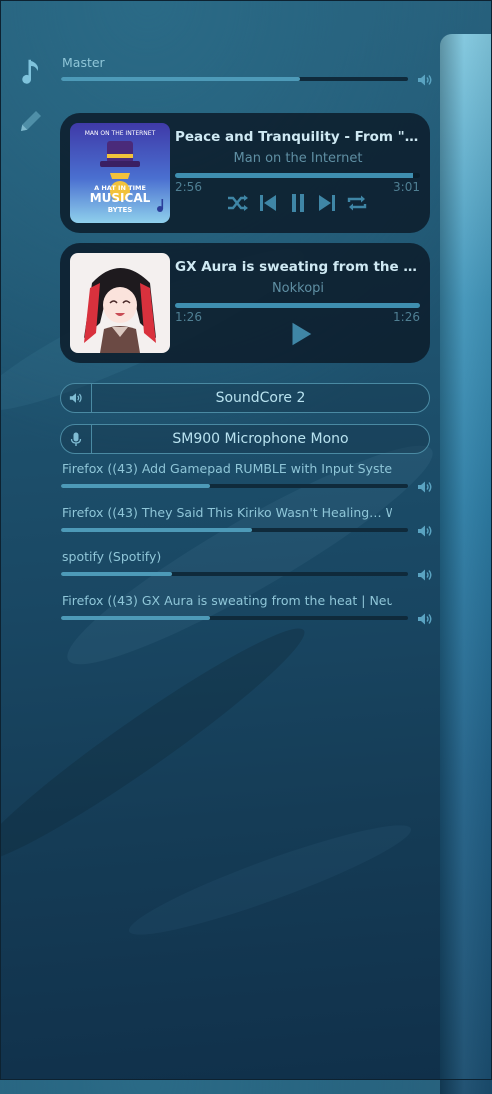 This screenshot has width=492, height=1094. What do you see at coordinates (357, 203) in the screenshot?
I see `repeat-icon` at bounding box center [357, 203].